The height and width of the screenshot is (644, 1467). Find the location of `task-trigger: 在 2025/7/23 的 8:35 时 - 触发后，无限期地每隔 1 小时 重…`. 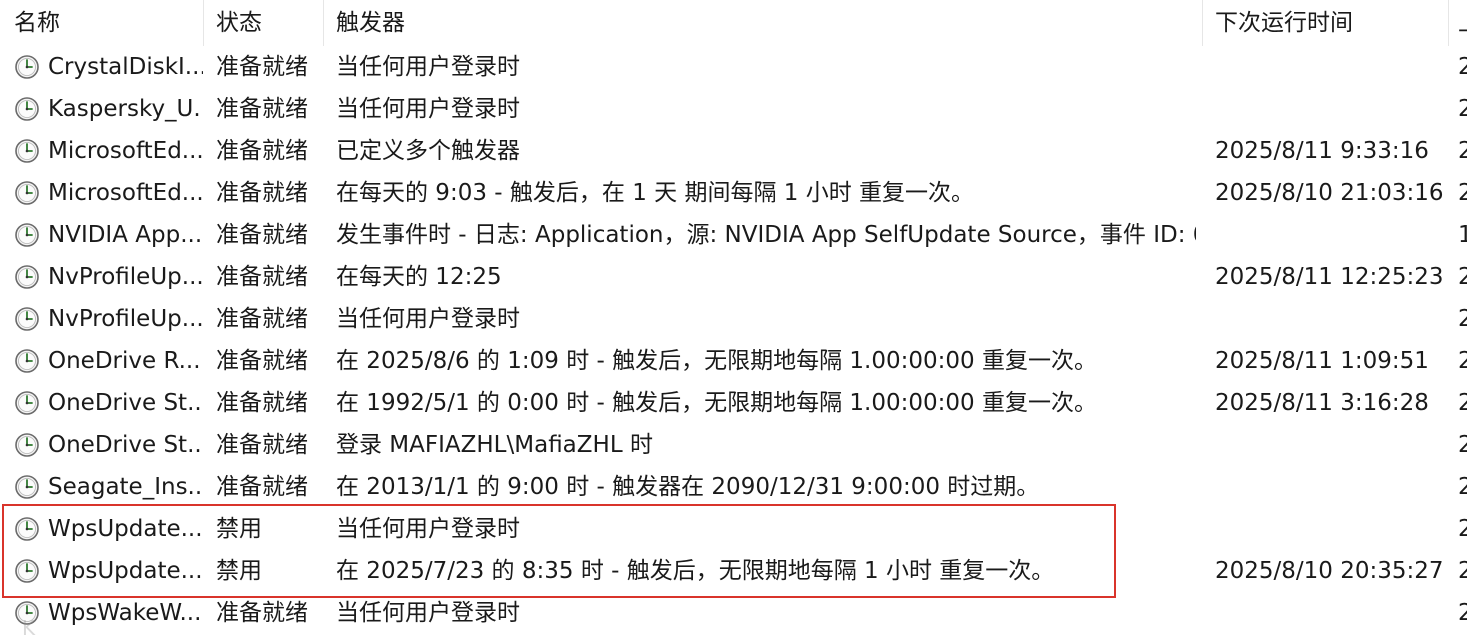

task-trigger: 在 2025/7/23 的 8:35 时 - 触发后，无限期地每隔 1 小时 重… is located at coordinates (695, 571).